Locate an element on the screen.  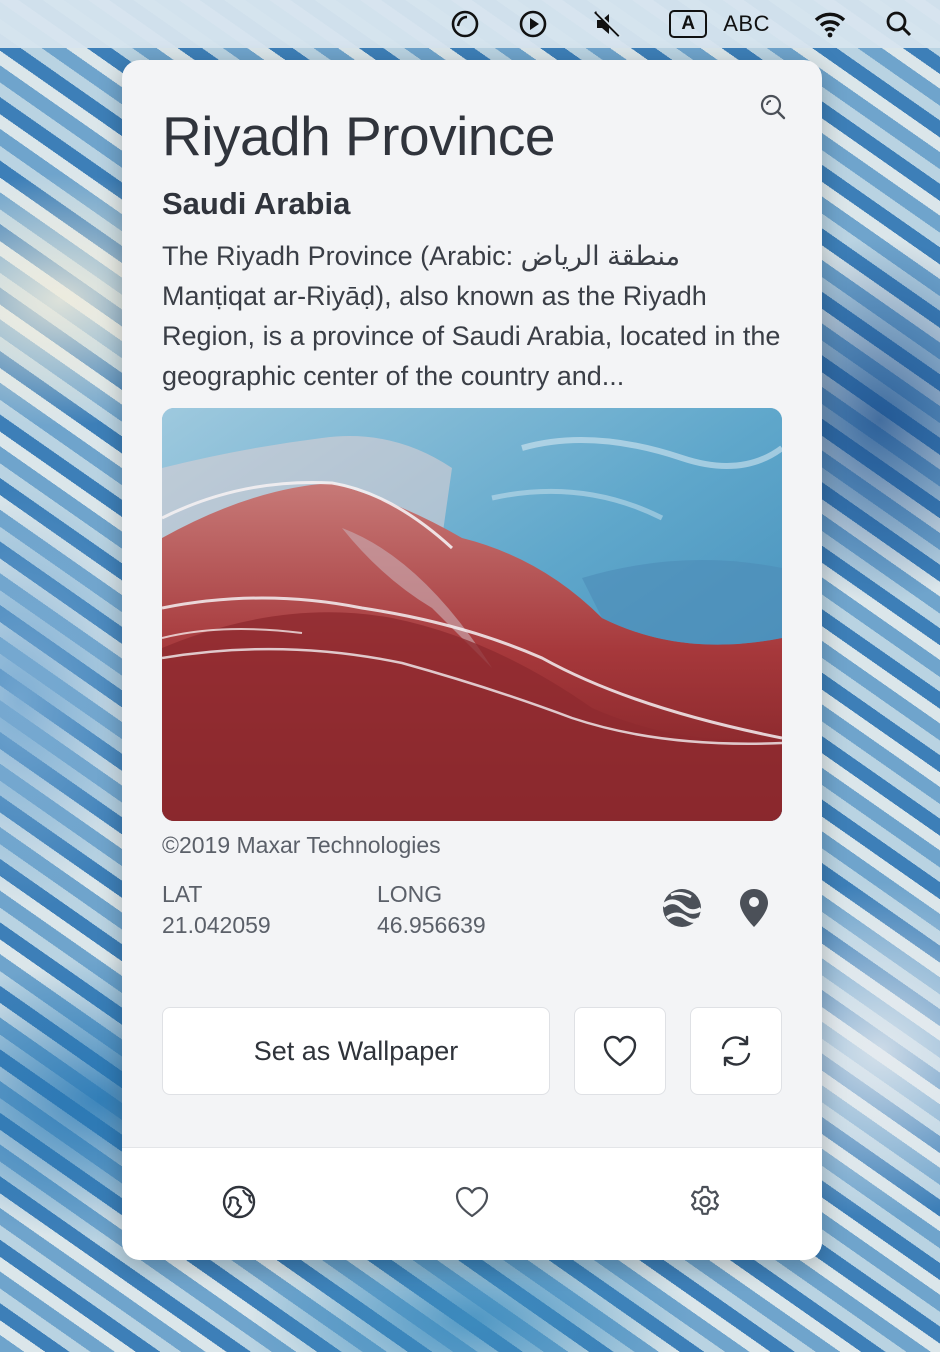
refresh-button is located at coordinates (736, 1051).